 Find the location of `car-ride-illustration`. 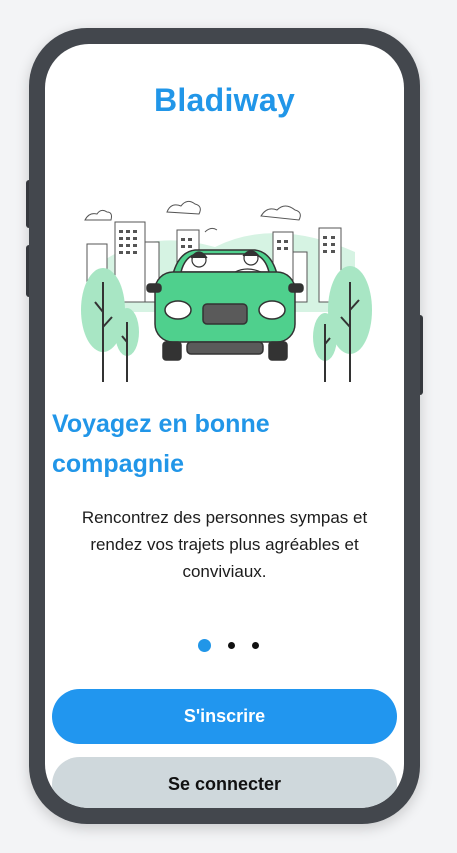

car-ride-illustration is located at coordinates (226, 291).